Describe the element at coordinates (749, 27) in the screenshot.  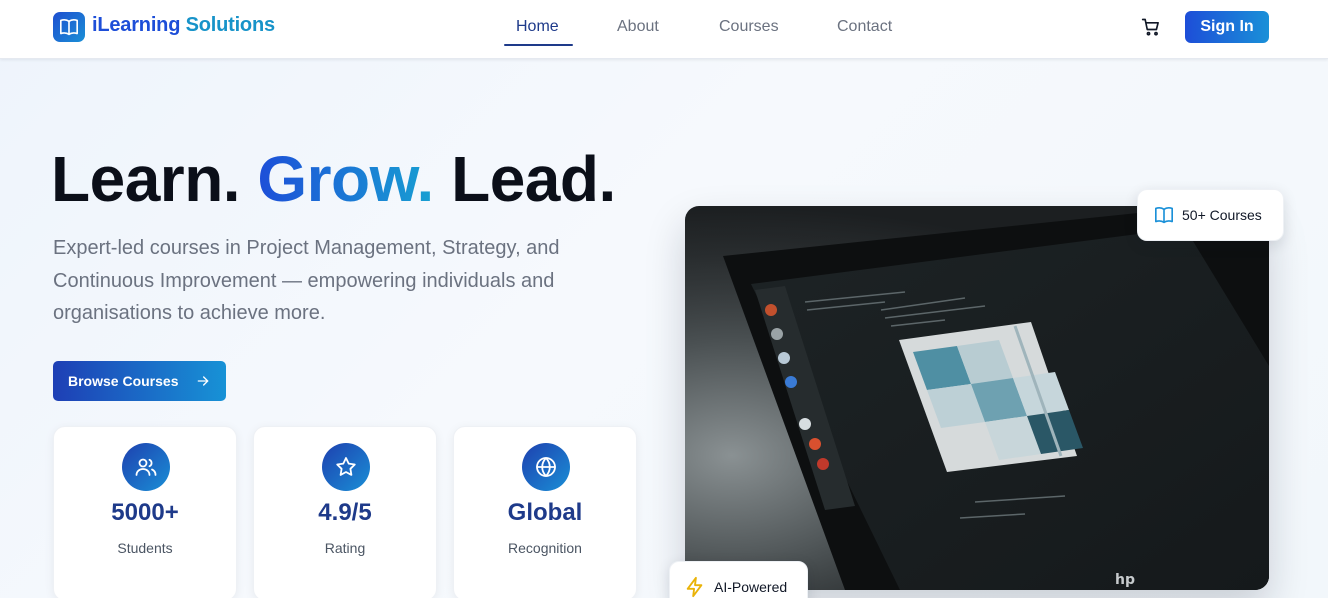
I see `nav-courses: Courses` at that location.